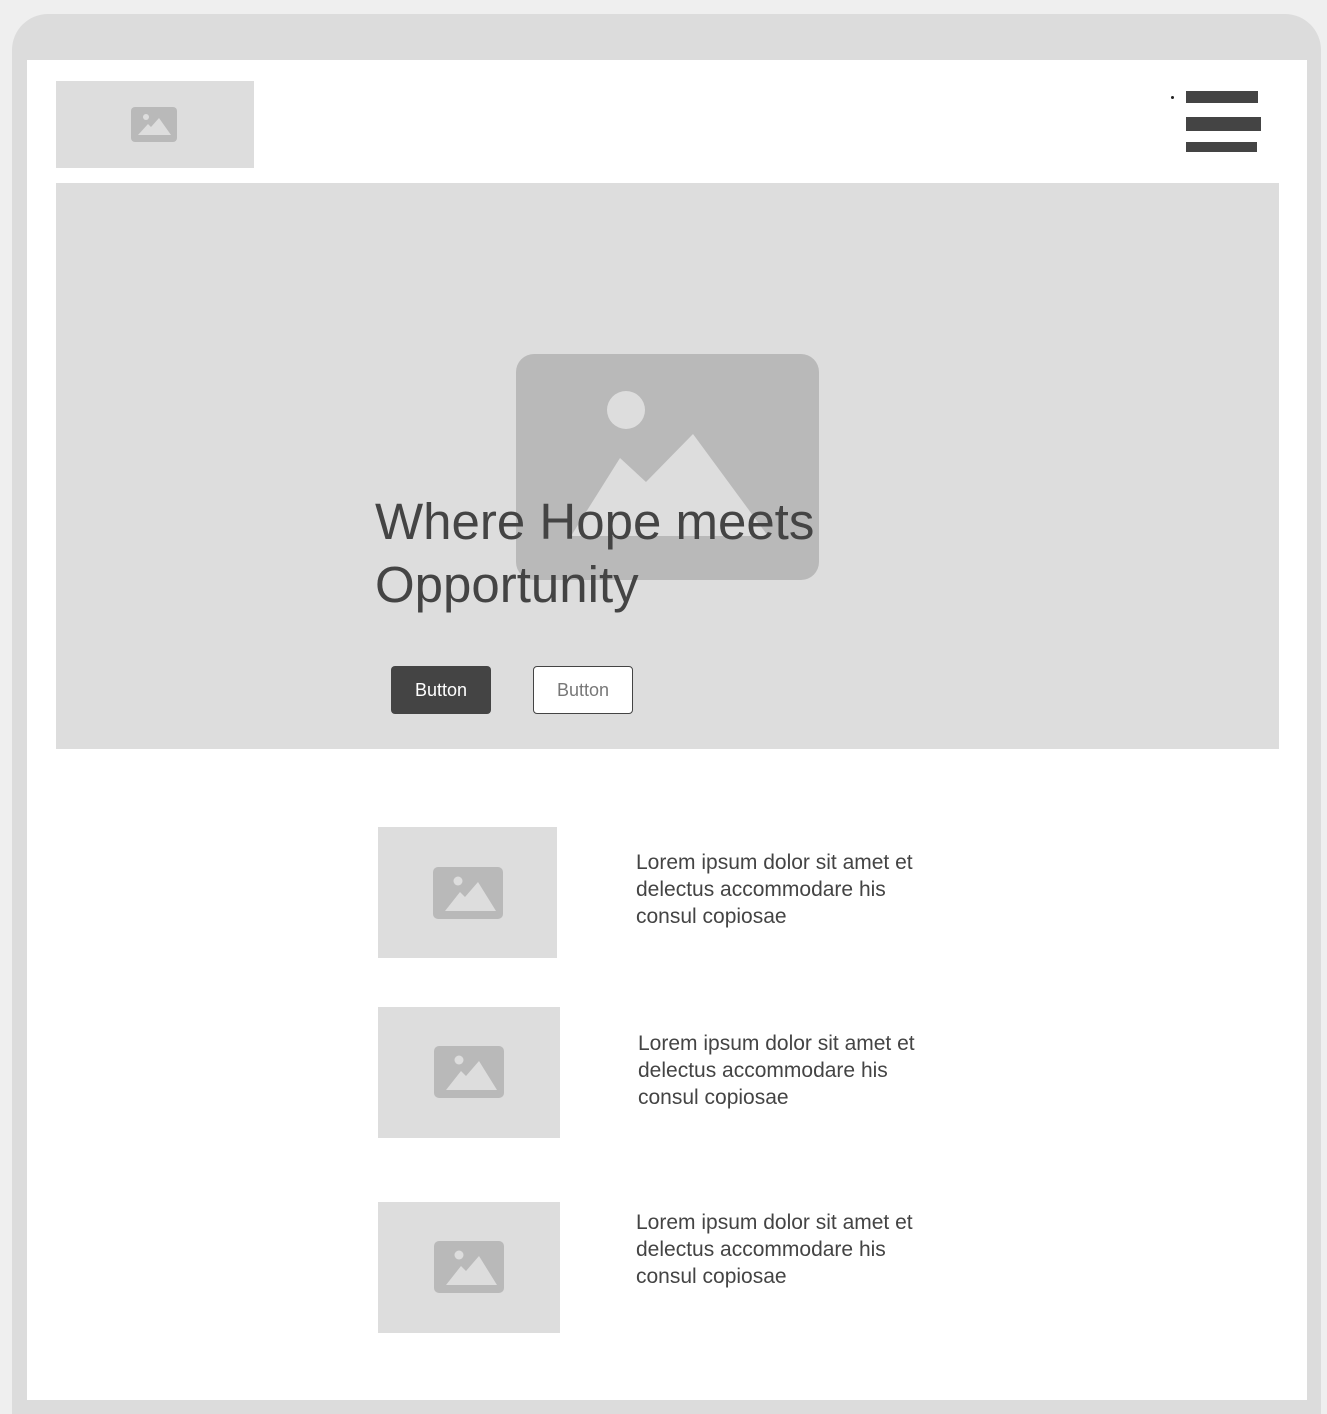 The height and width of the screenshot is (1414, 1327). I want to click on secondary-button: Button, so click(583, 690).